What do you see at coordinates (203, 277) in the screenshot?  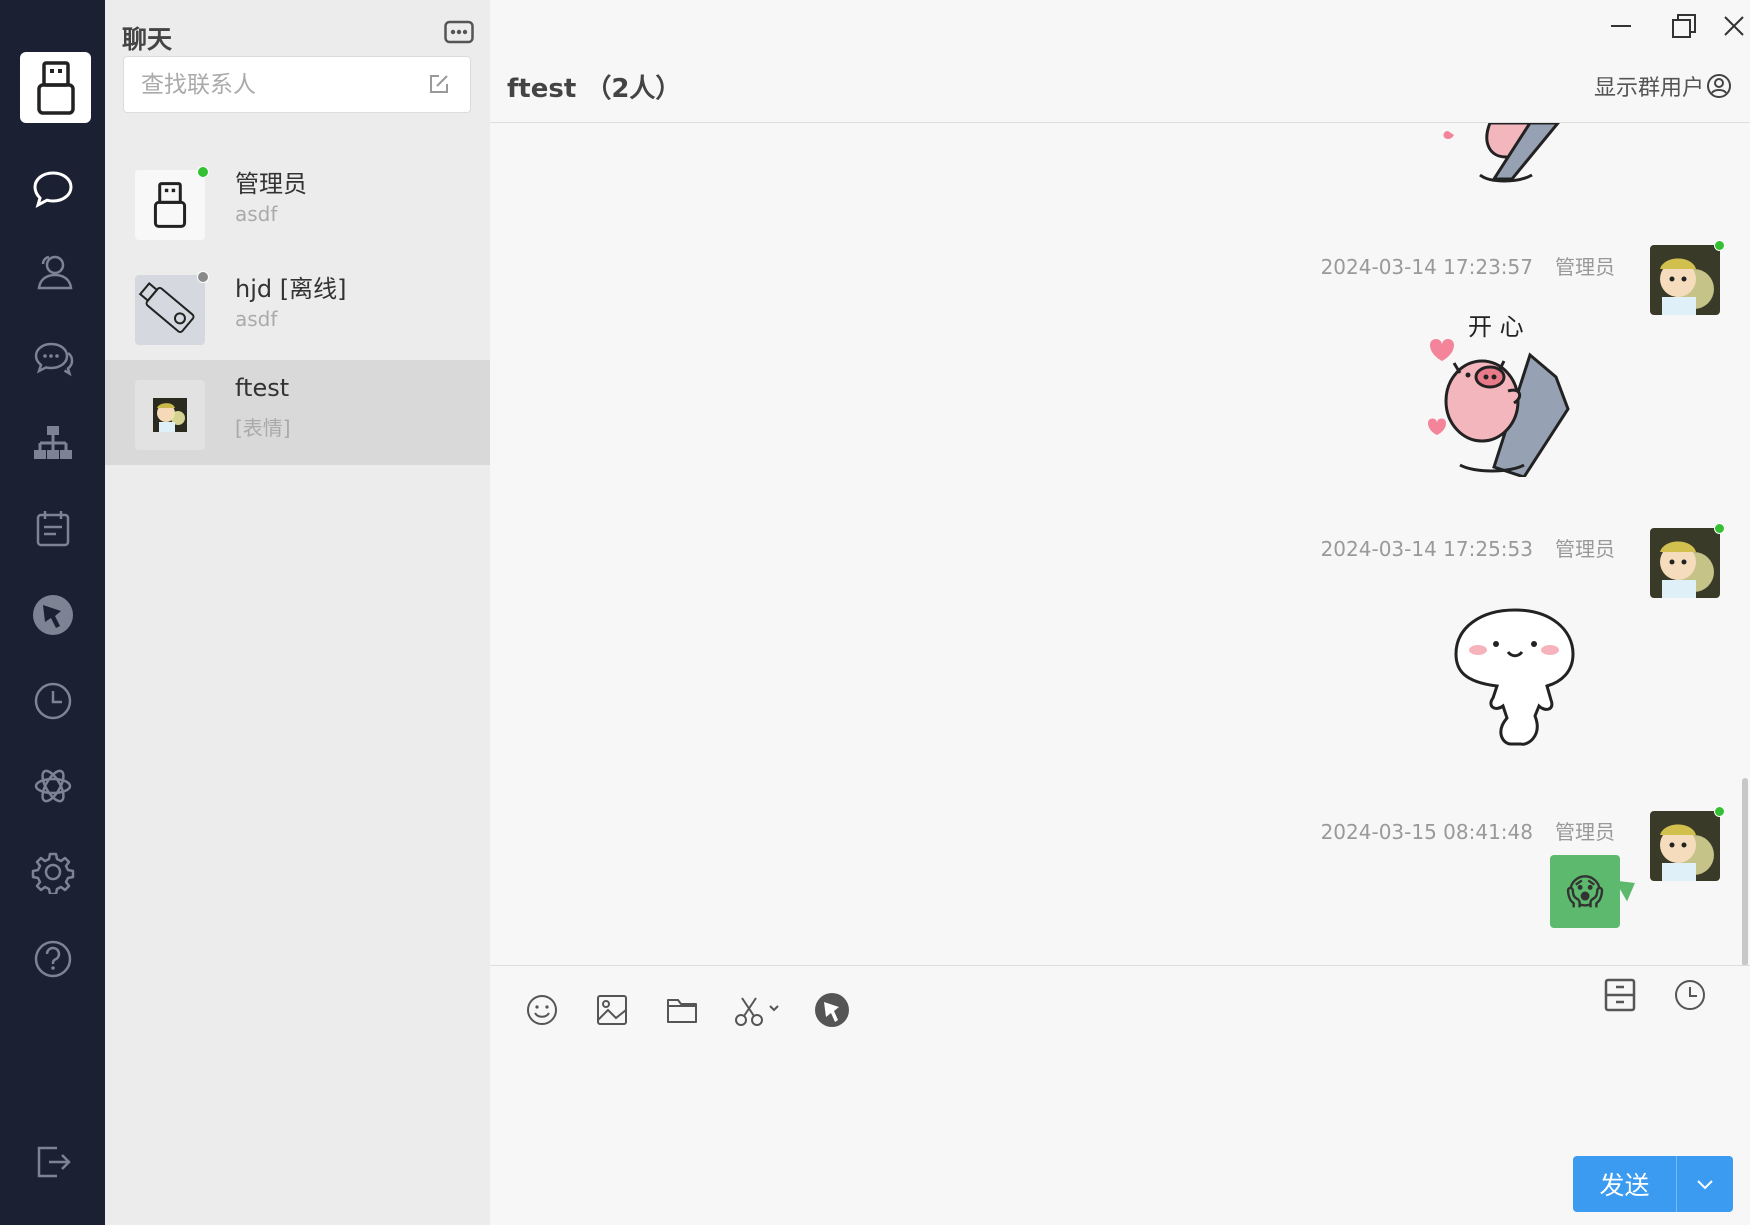 I see `offline-status-dot` at bounding box center [203, 277].